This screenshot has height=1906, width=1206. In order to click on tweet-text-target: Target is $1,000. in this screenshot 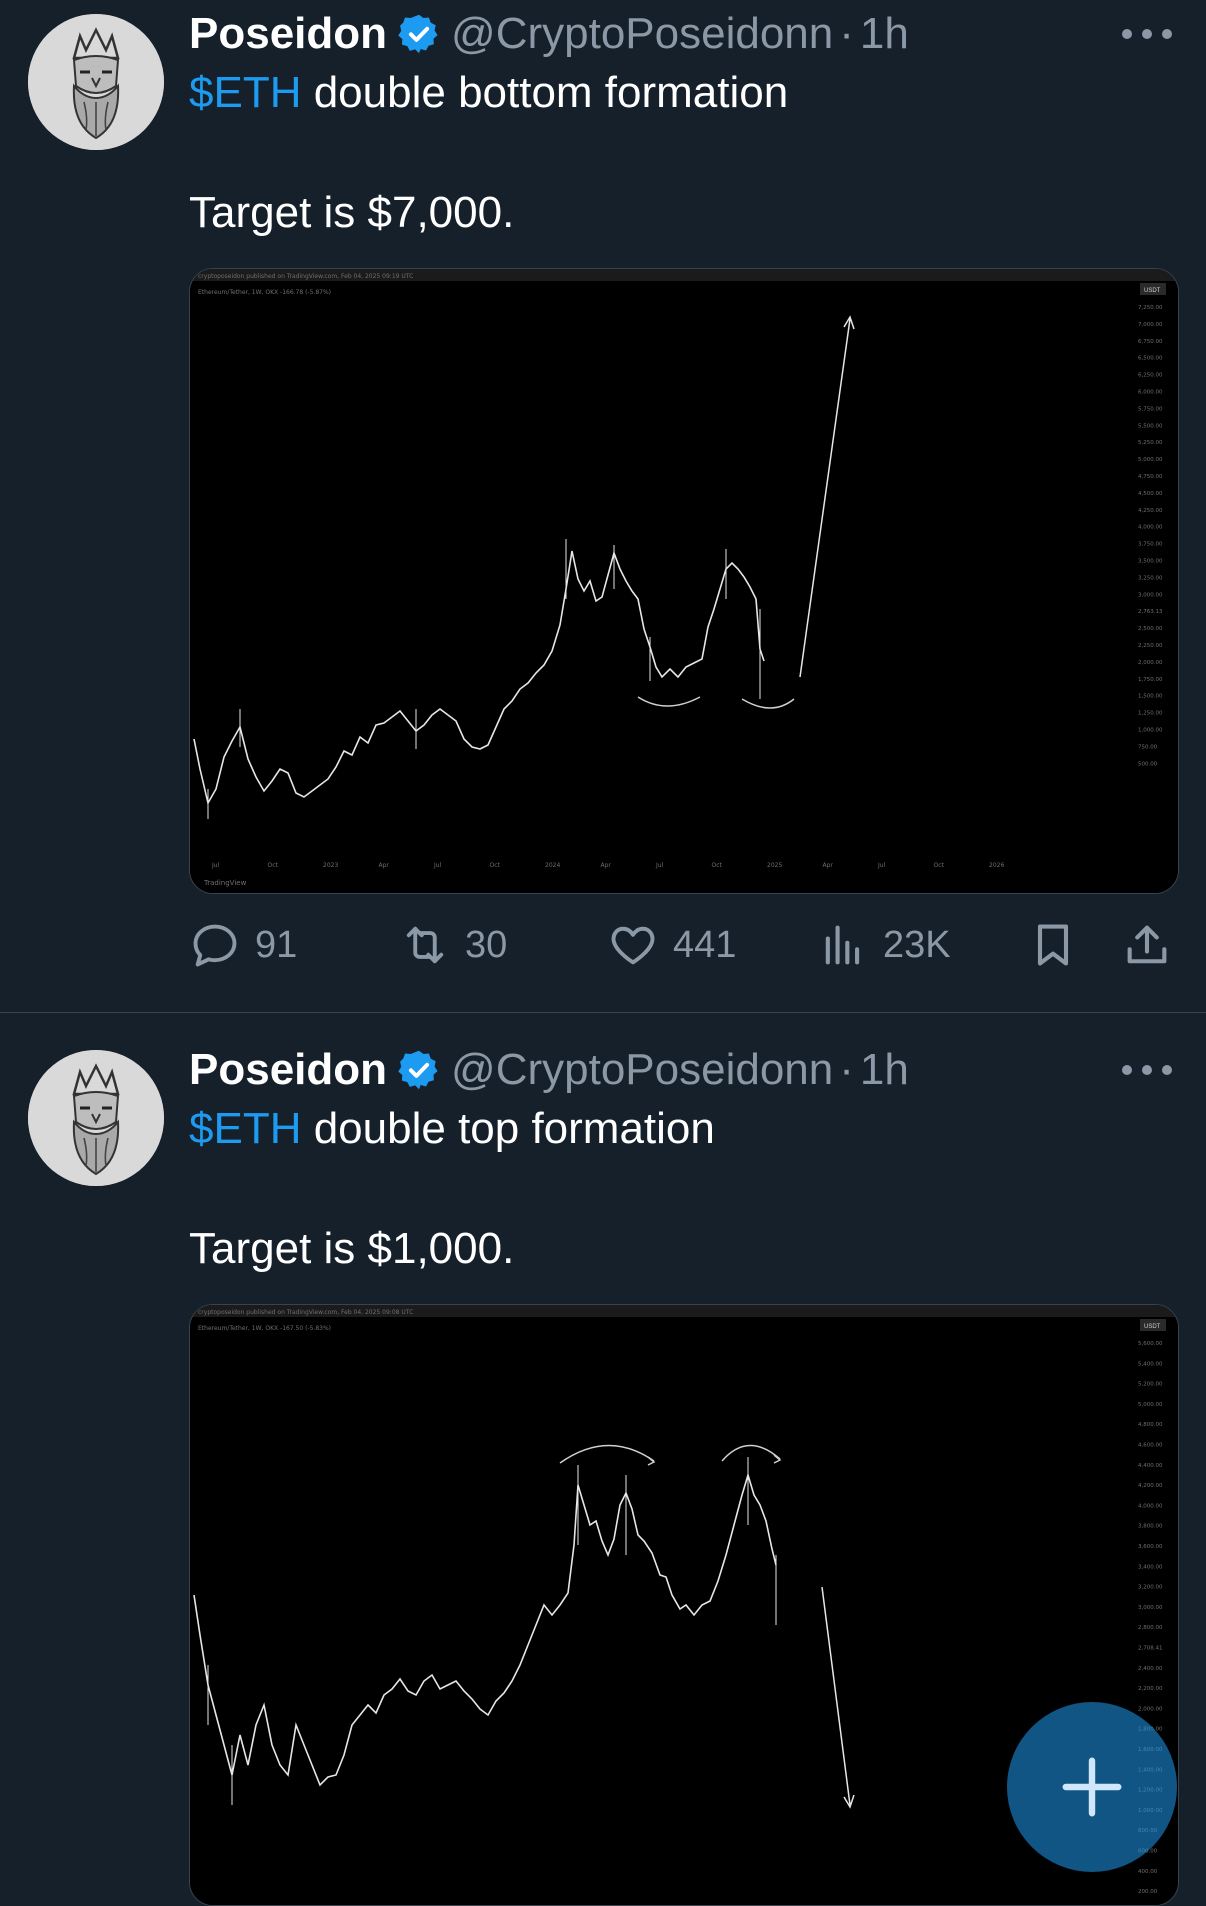, I will do `click(352, 1248)`.